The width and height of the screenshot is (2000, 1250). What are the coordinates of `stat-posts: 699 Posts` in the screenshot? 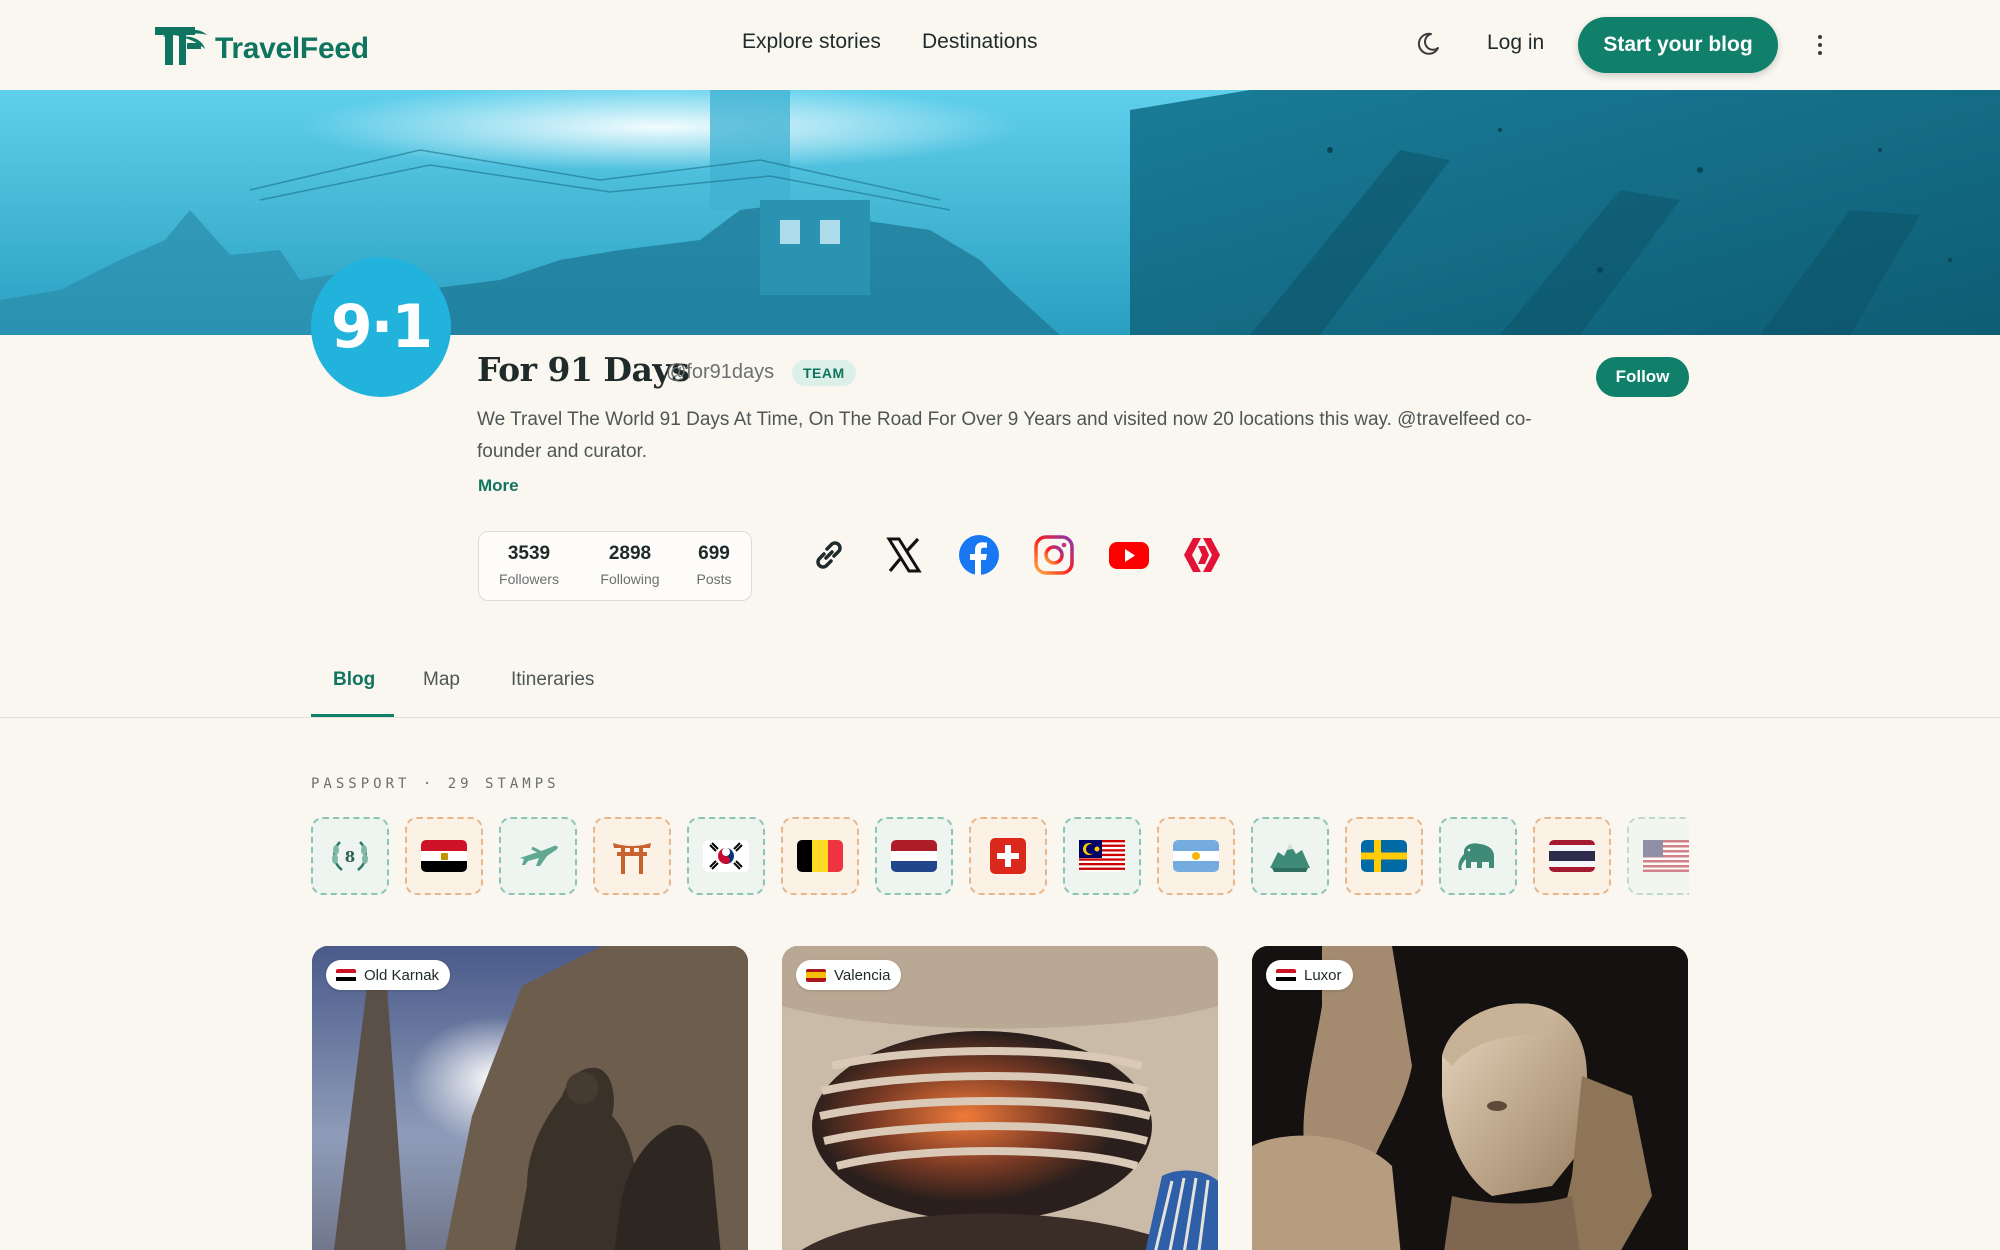 It's located at (714, 565).